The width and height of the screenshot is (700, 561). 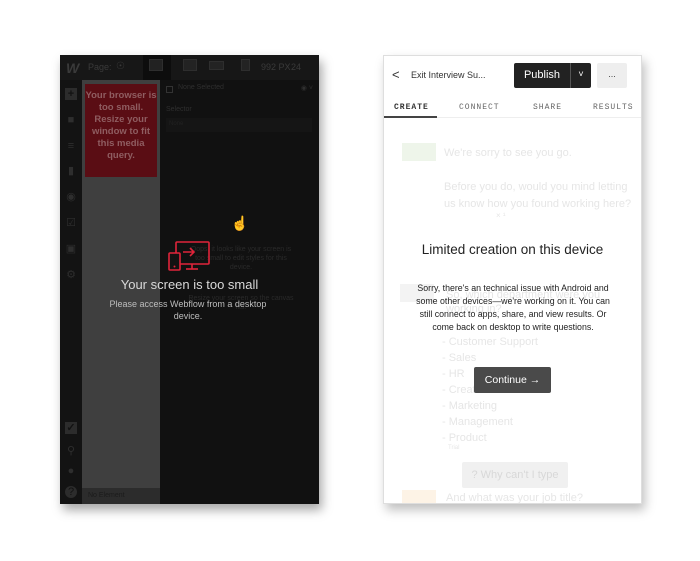 I want to click on list-item: - Management, so click(x=477, y=422).